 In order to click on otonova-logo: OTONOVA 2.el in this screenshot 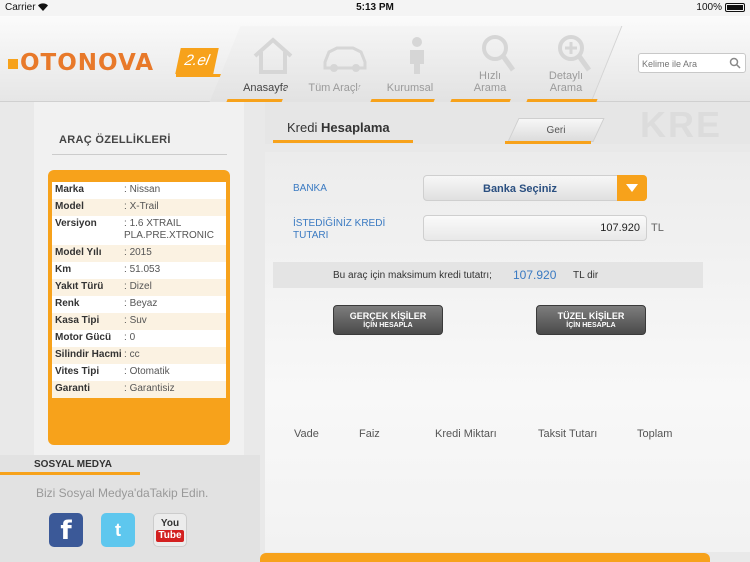, I will do `click(120, 66)`.